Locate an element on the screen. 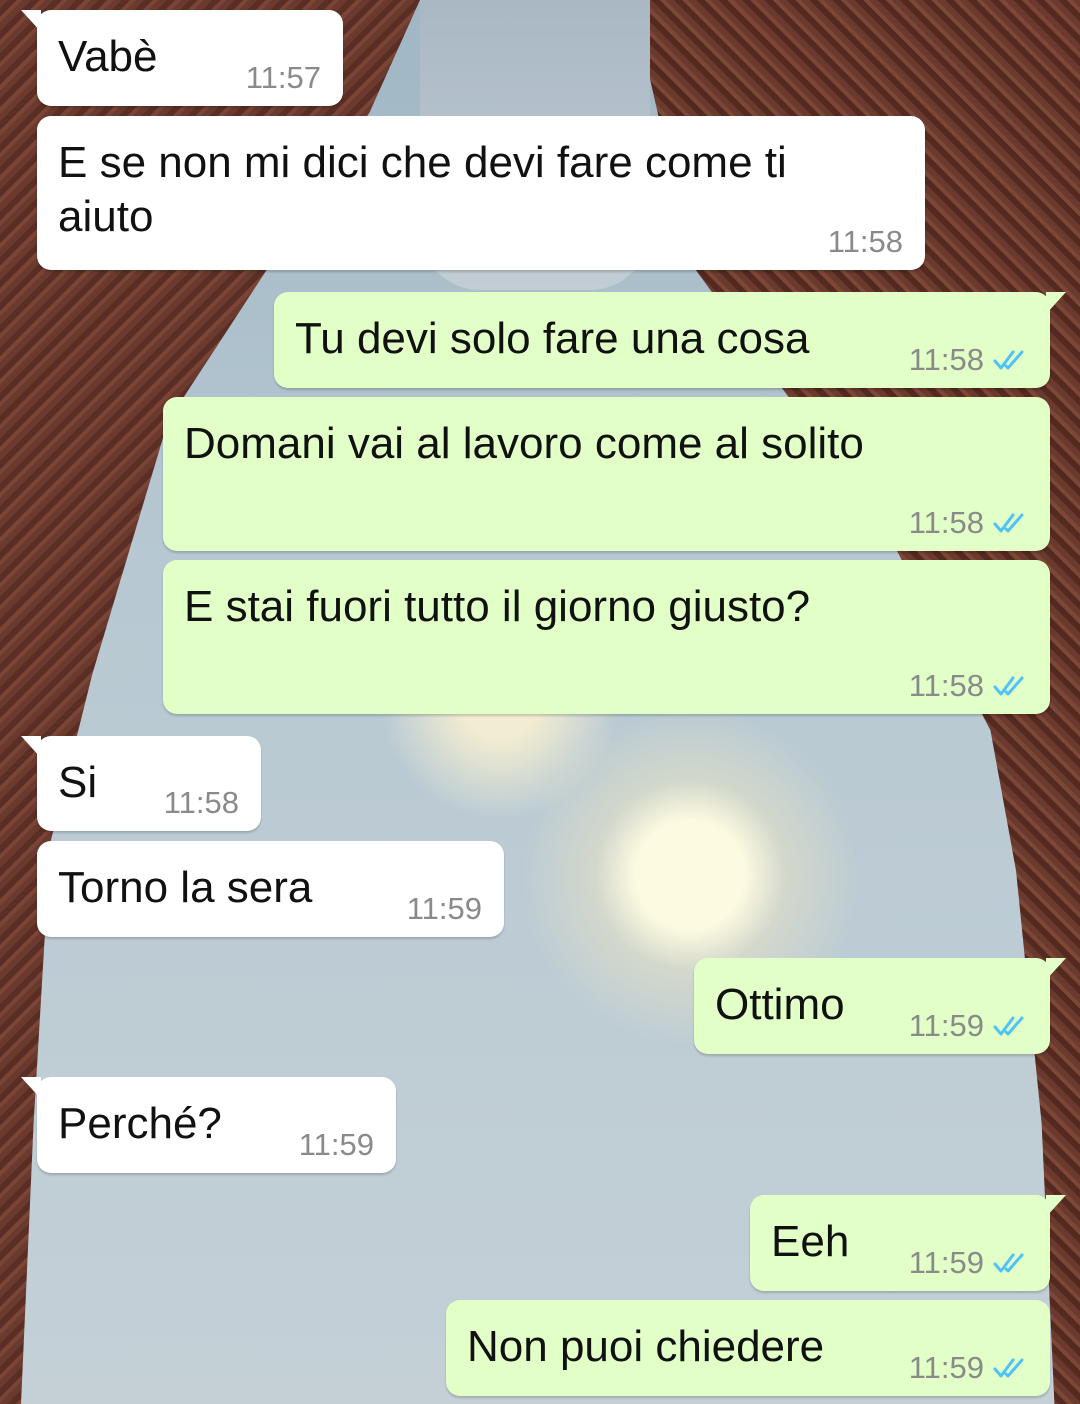  message-bubble-incoming: Torno la sera 11:59 is located at coordinates (270, 889).